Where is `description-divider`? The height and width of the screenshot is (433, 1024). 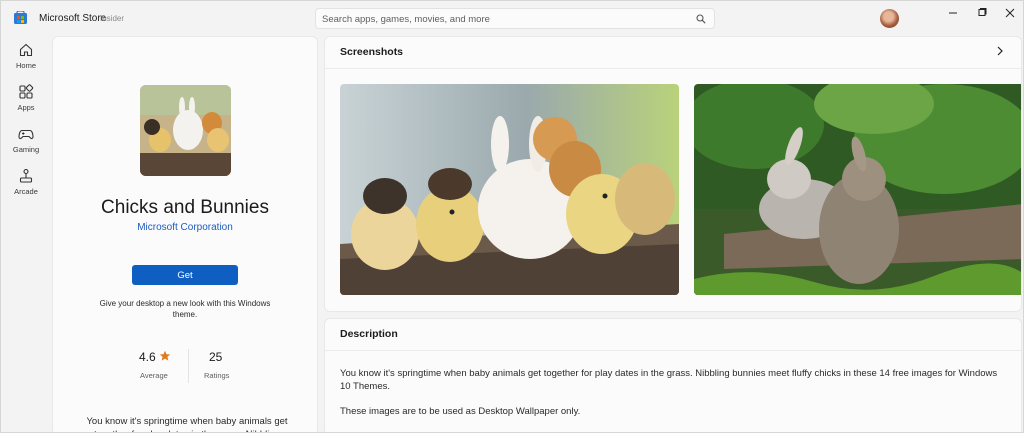 description-divider is located at coordinates (673, 350).